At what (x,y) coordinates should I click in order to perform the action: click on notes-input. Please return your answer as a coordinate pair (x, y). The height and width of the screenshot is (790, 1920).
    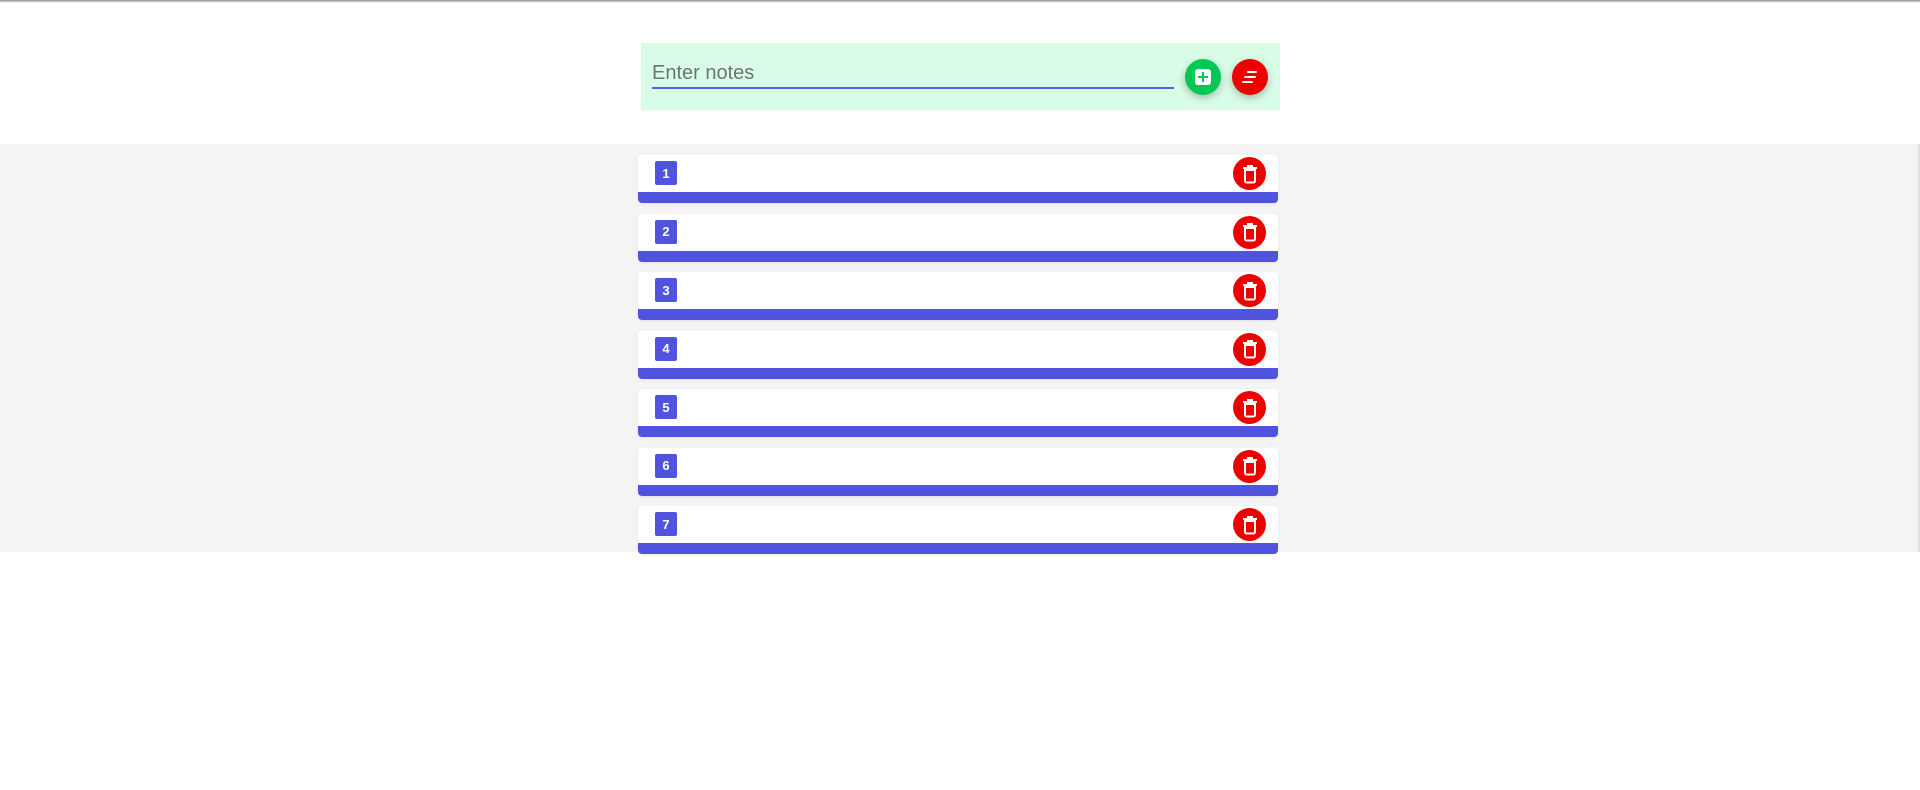
    Looking at the image, I should click on (913, 75).